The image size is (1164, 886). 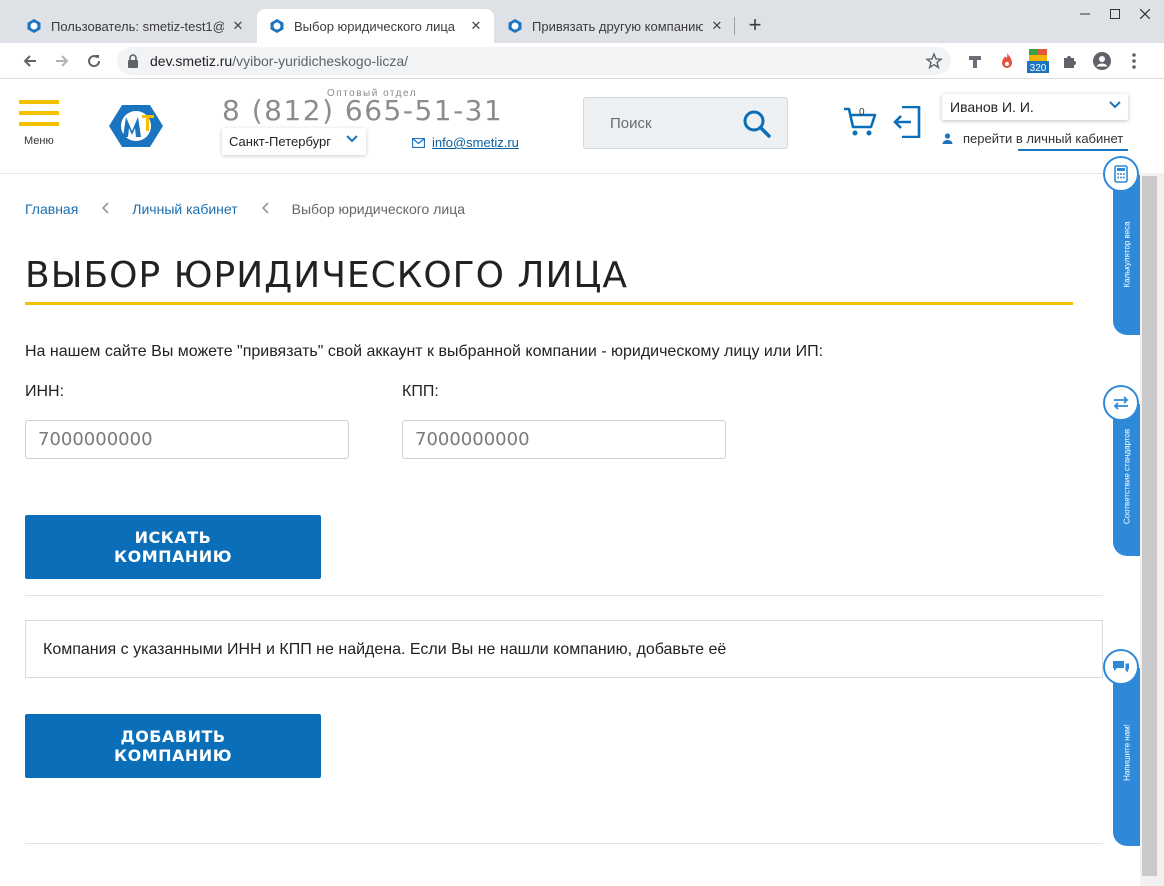 I want to click on personal-cabinet-link: перейти в личный кабинет, so click(x=1043, y=138).